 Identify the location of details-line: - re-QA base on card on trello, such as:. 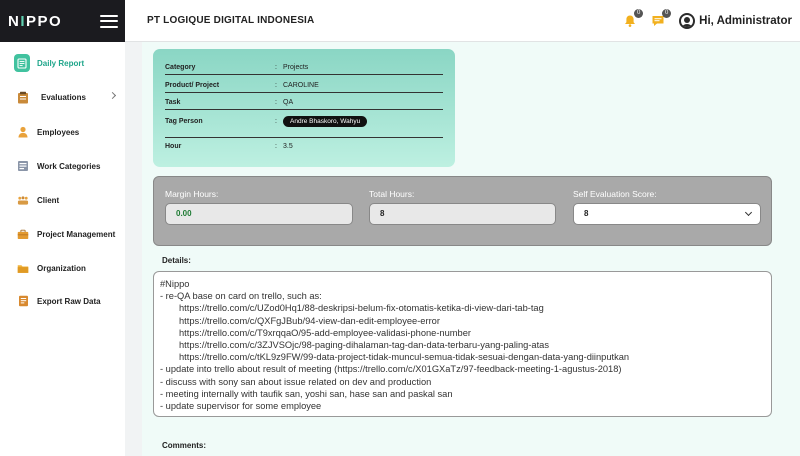
(241, 296).